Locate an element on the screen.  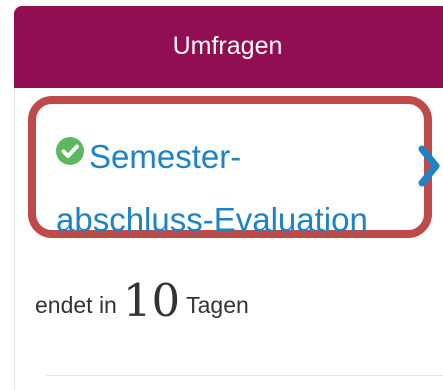
survey-title-line-2: abschluss-Evaluation is located at coordinates (212, 219).